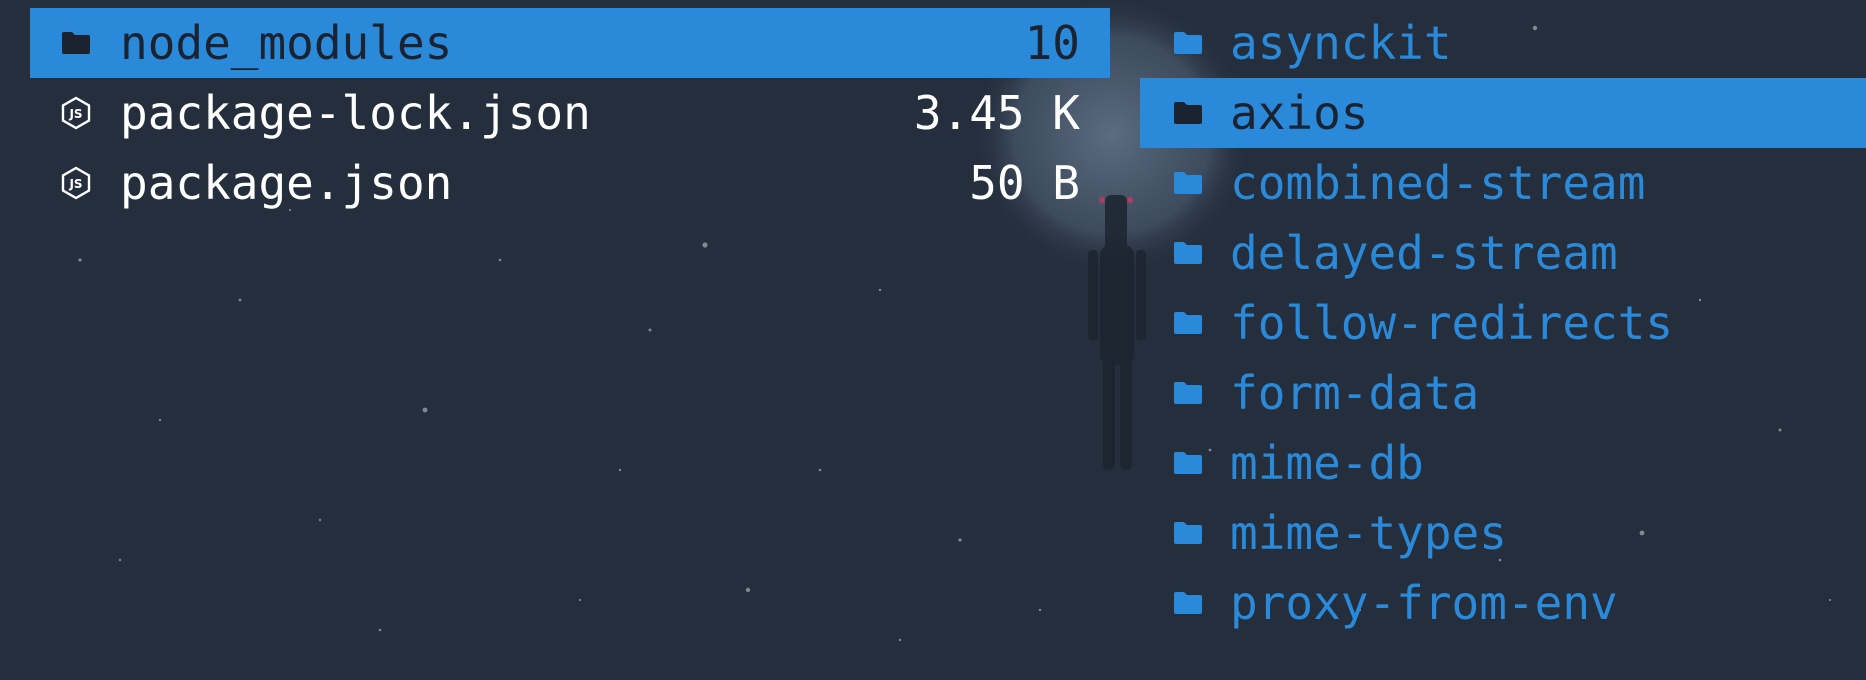 The height and width of the screenshot is (680, 1866). Describe the element at coordinates (1024, 183) in the screenshot. I see `file-size: 50 B` at that location.